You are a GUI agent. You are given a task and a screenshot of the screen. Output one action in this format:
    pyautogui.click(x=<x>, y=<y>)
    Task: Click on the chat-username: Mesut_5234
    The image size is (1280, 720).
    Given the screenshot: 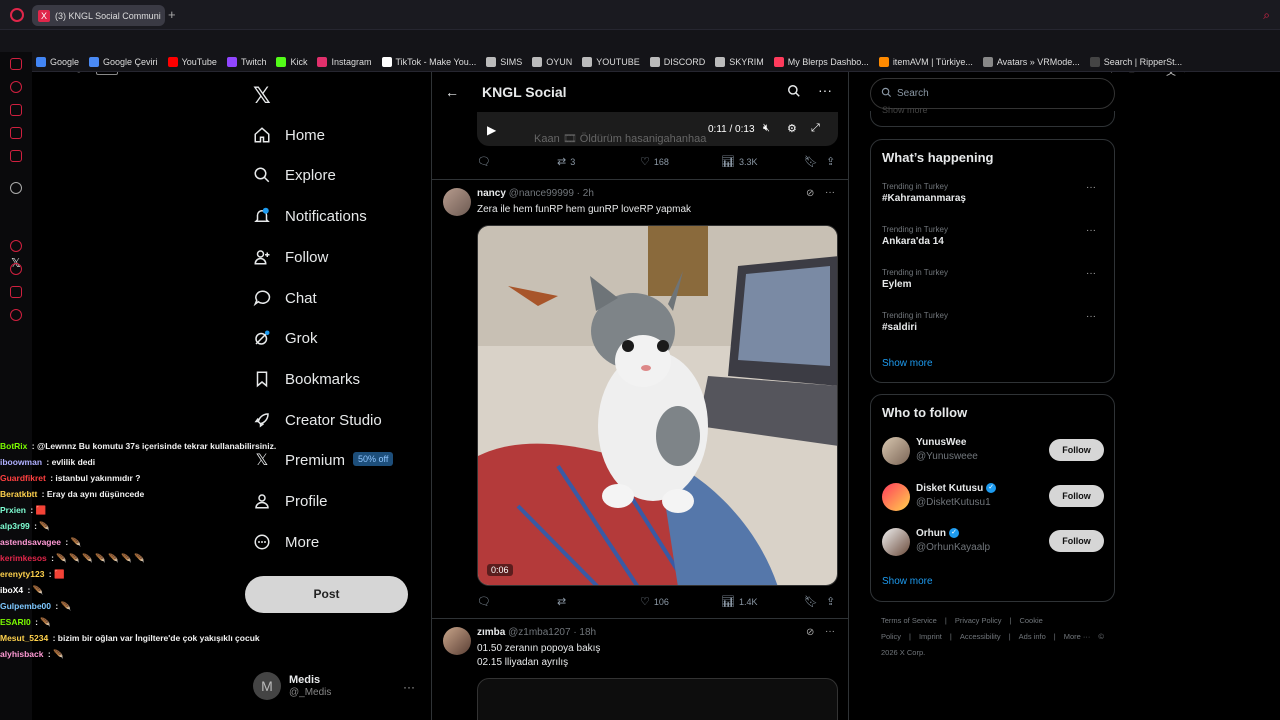 What is the action you would take?
    pyautogui.click(x=24, y=638)
    